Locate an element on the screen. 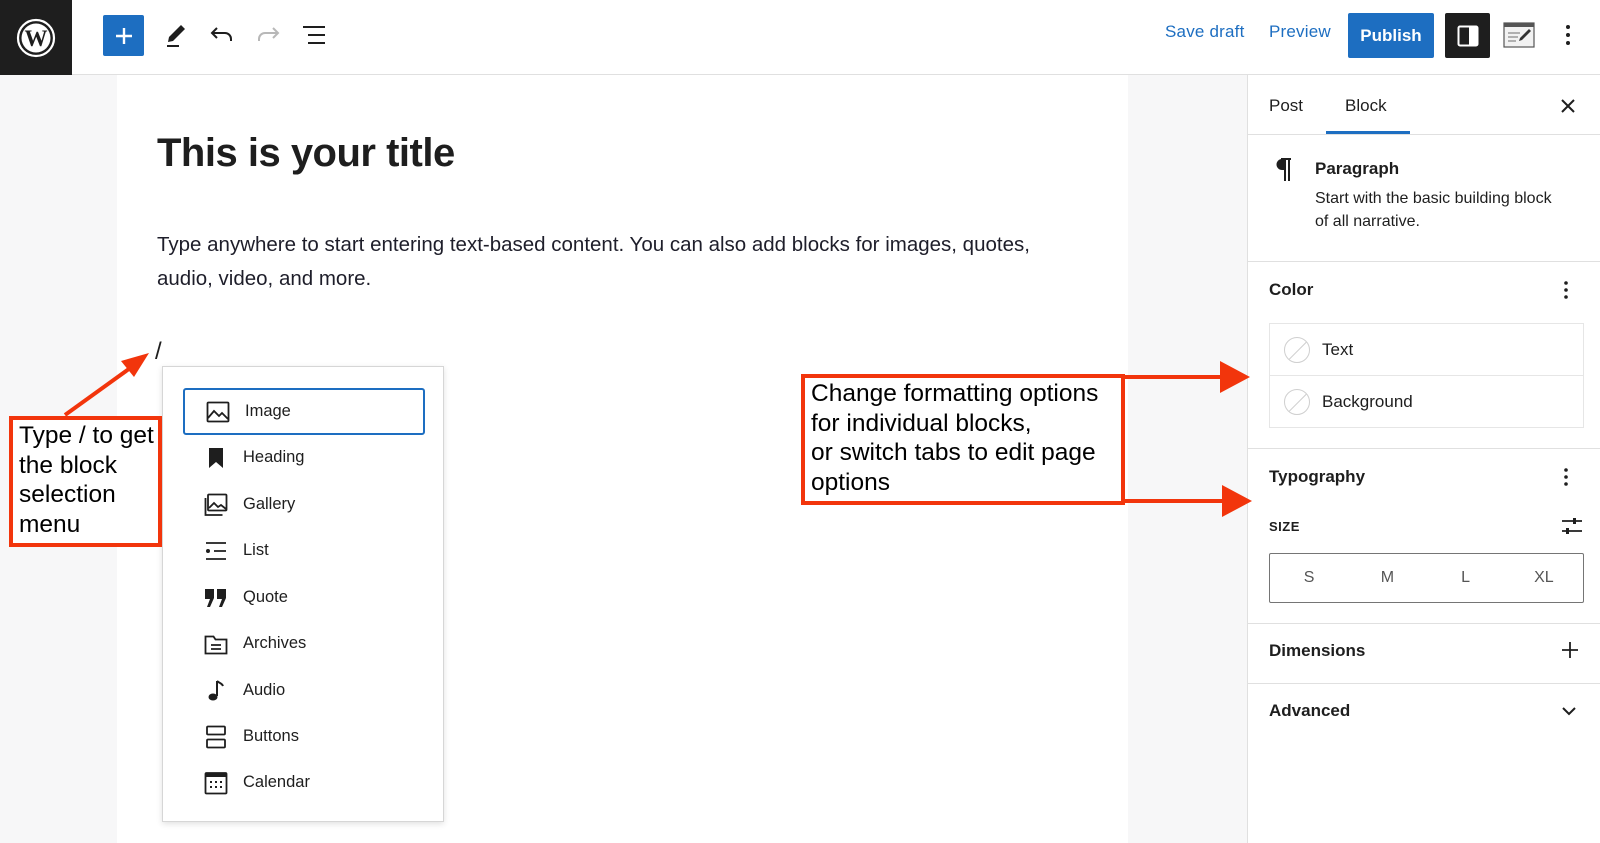  editor-mode-button is located at coordinates (1519, 35).